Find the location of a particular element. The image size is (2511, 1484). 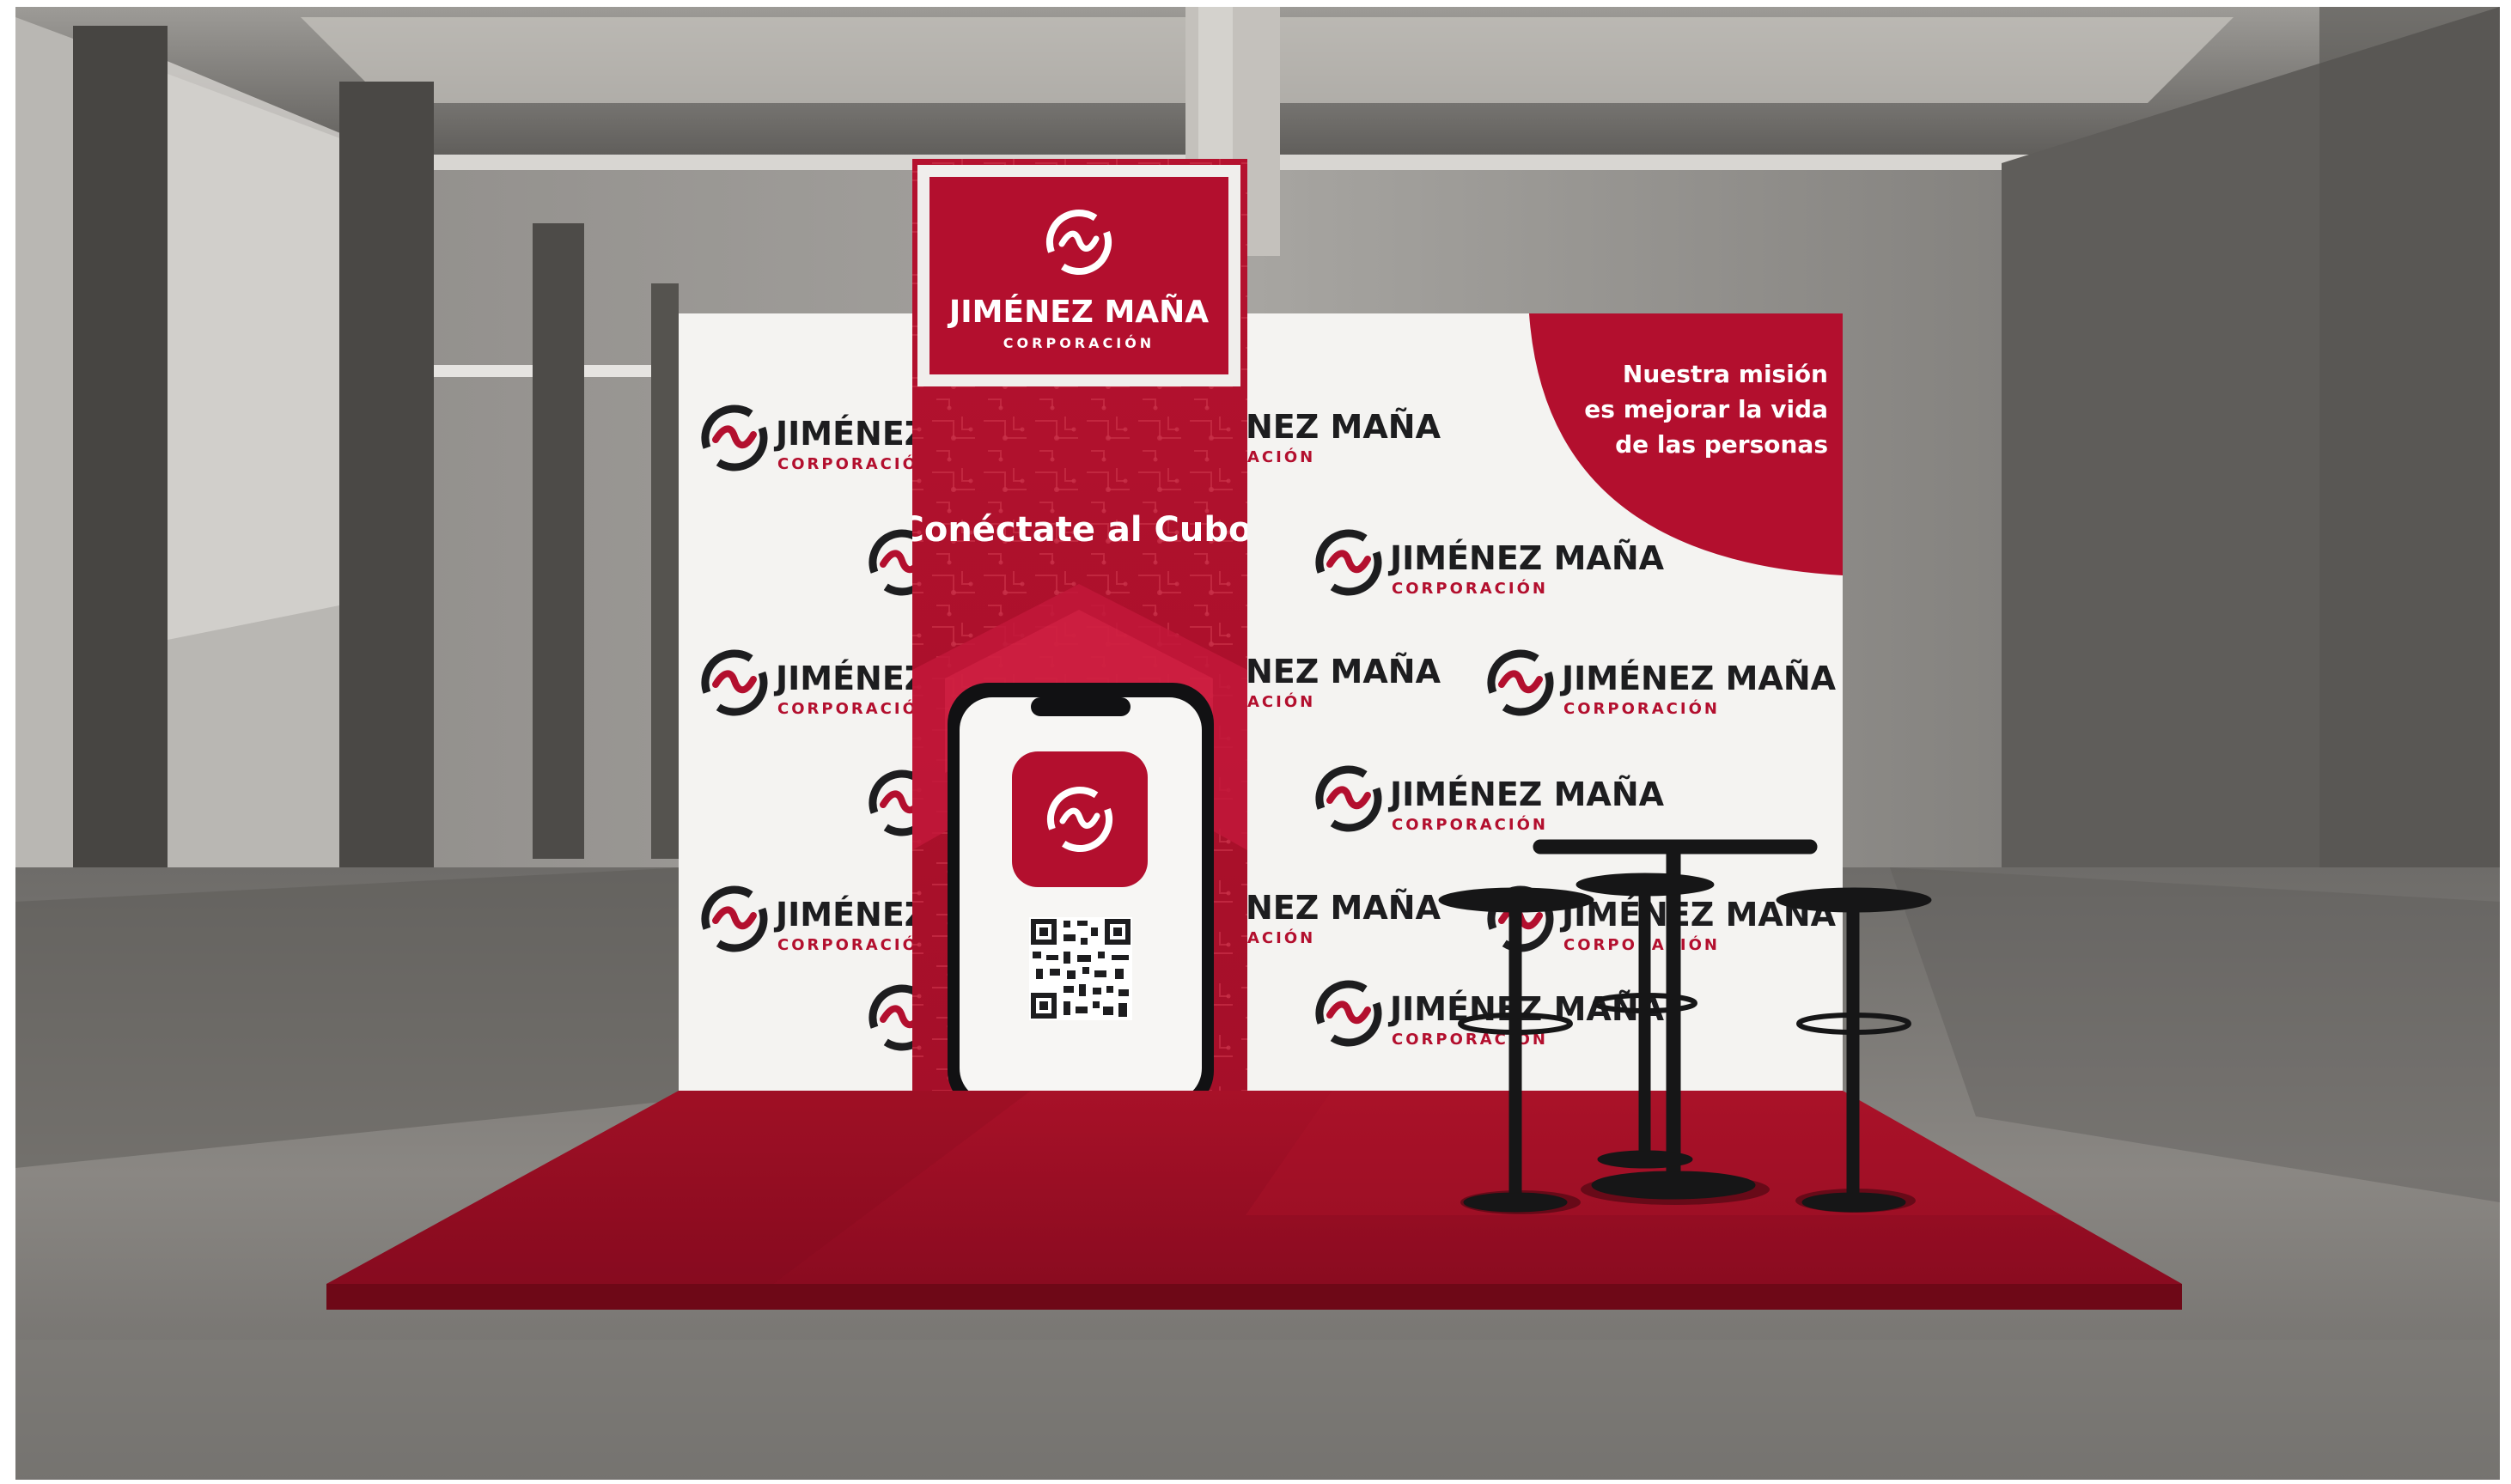

header-brand-name: JIMÉNEZ MAÑA is located at coordinates (1078, 312).